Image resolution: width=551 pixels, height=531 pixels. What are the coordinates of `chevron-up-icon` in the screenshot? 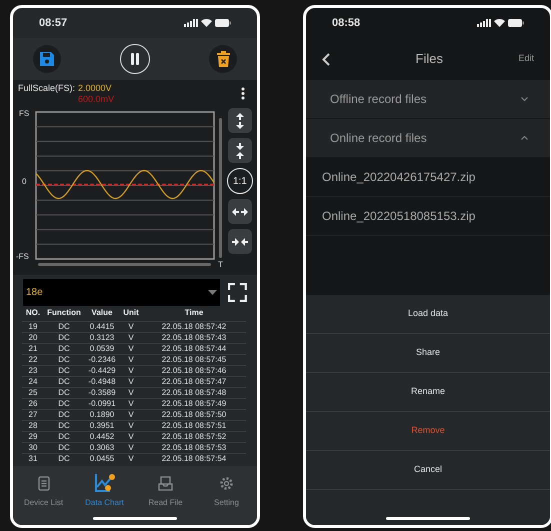 It's located at (524, 138).